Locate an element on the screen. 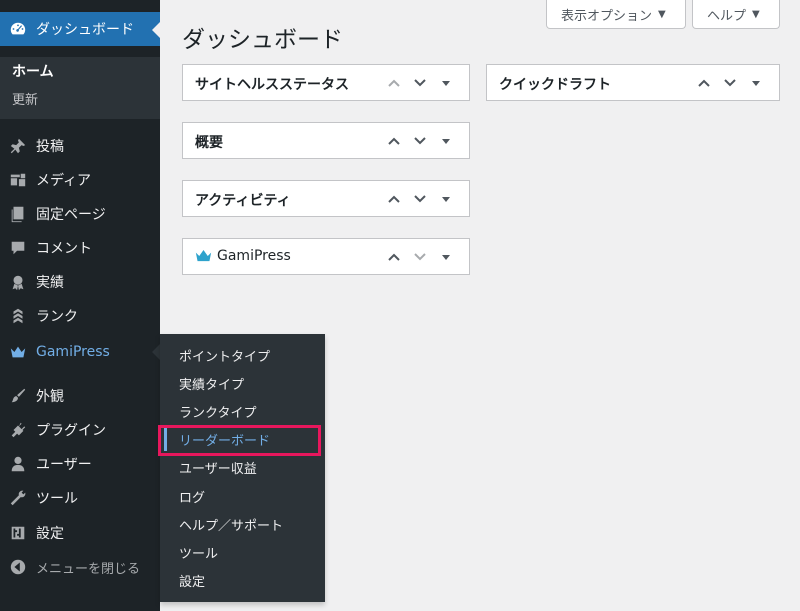  gamipress-crown-icon is located at coordinates (203, 256).